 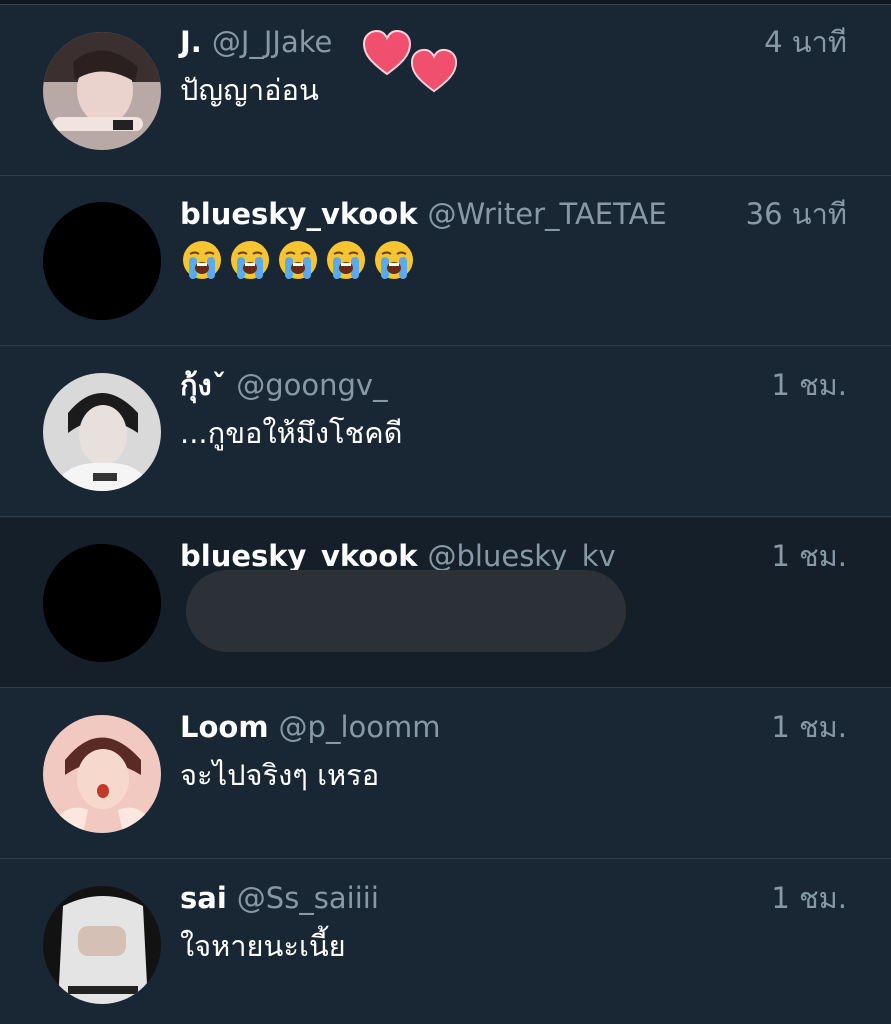 I want to click on user-handle: @goongv_, so click(x=311, y=385).